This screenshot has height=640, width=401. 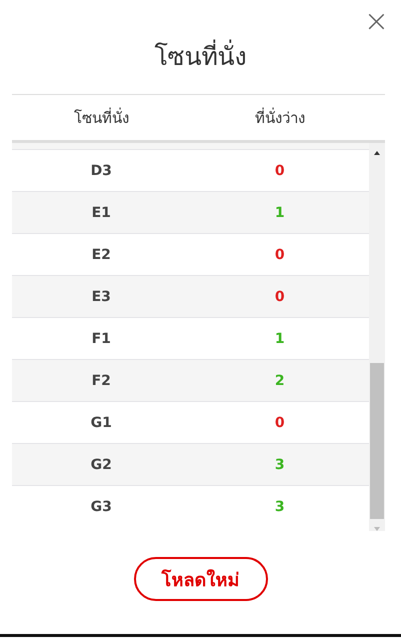 What do you see at coordinates (279, 117) in the screenshot?
I see `column-header: ที่นั่งว่าง` at bounding box center [279, 117].